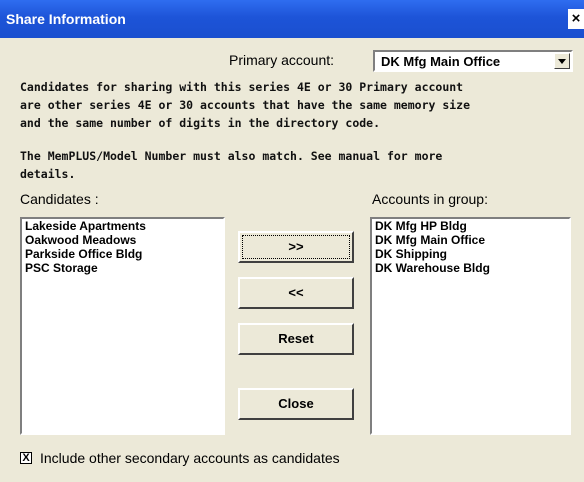  What do you see at coordinates (470, 226) in the screenshot?
I see `list-item: DK Mfg HP Bldg` at bounding box center [470, 226].